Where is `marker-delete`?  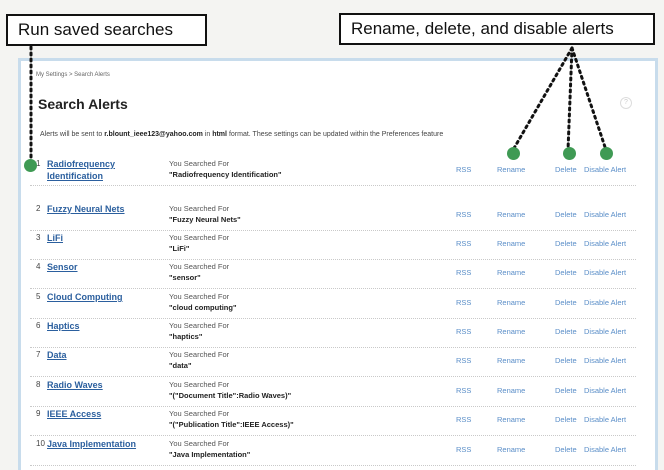 marker-delete is located at coordinates (569, 153).